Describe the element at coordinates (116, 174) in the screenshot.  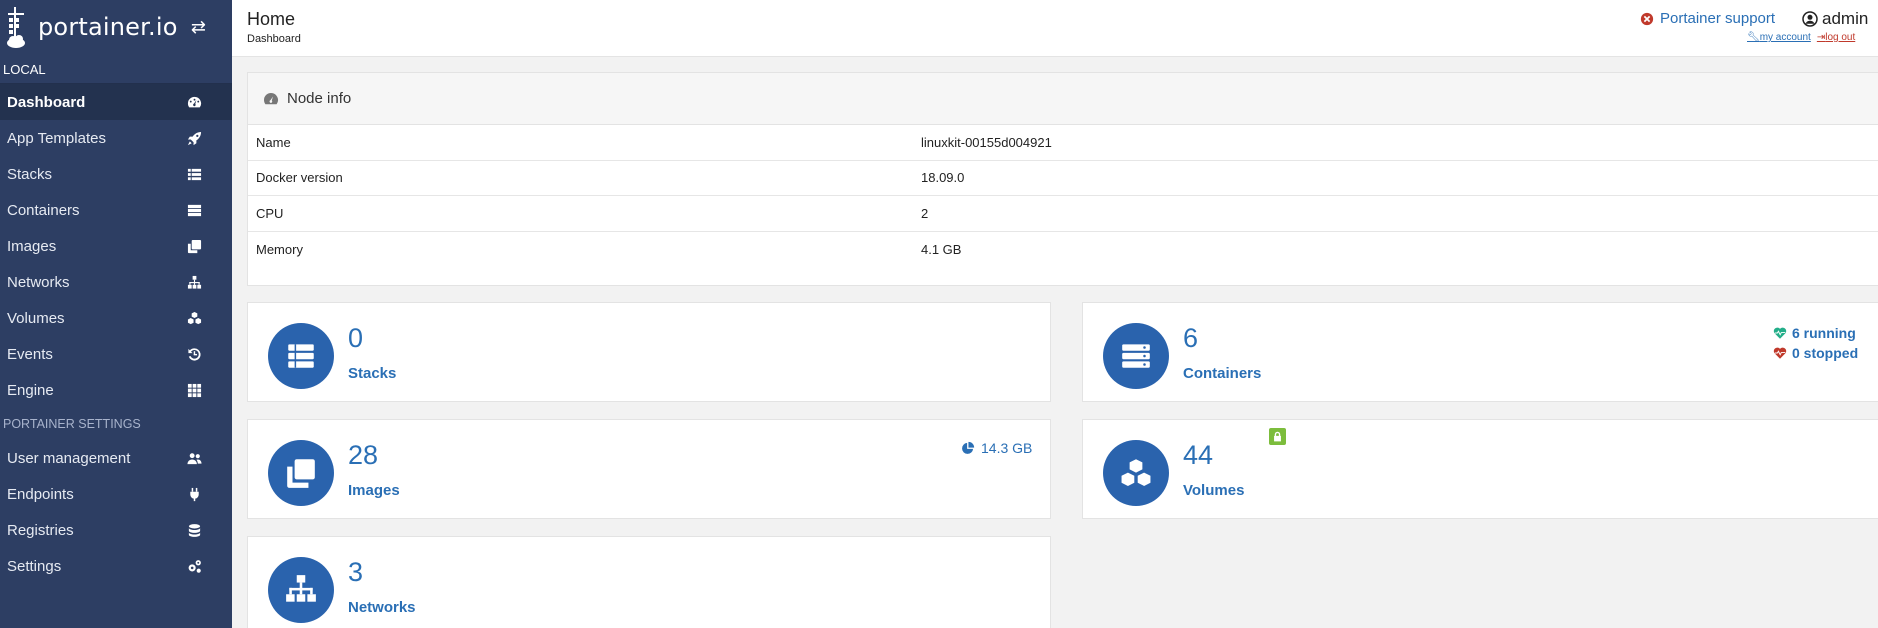
I see `sidebar-item-stacks: Stacks` at that location.